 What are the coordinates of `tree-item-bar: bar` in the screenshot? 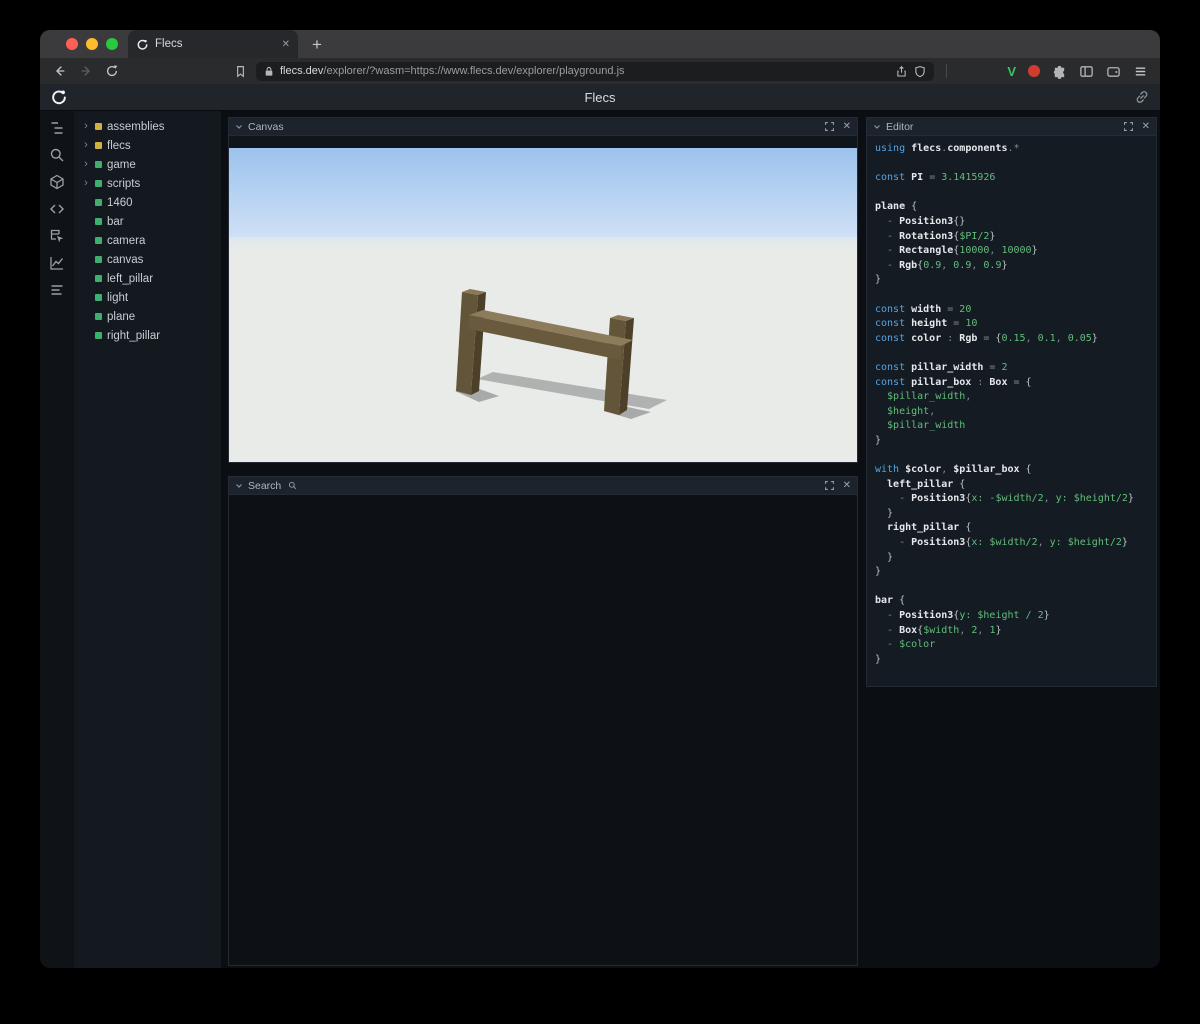 It's located at (147, 221).